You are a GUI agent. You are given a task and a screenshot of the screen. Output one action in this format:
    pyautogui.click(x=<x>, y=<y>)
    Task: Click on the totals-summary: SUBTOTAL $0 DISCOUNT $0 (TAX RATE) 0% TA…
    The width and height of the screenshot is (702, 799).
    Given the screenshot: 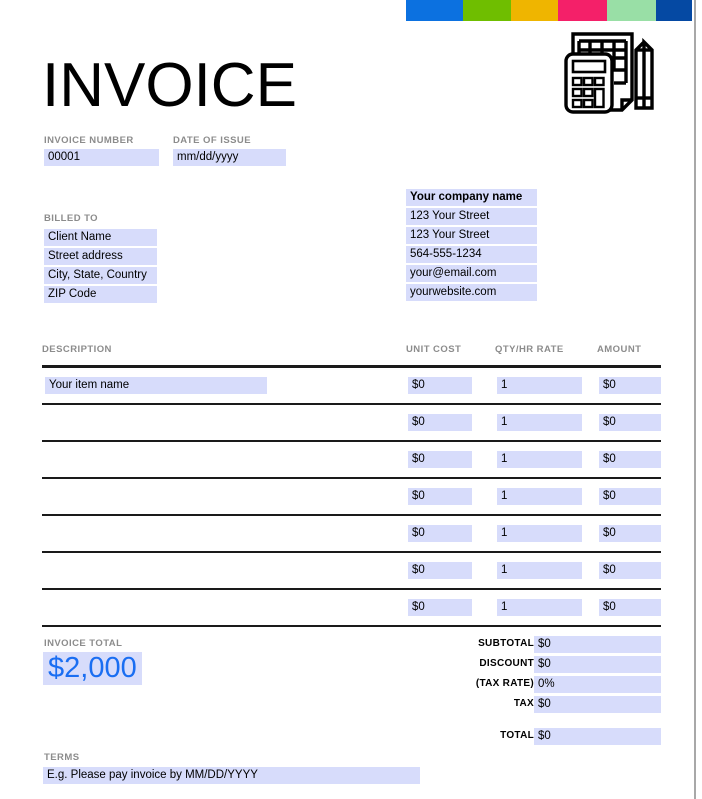 What is the action you would take?
    pyautogui.click(x=565, y=692)
    